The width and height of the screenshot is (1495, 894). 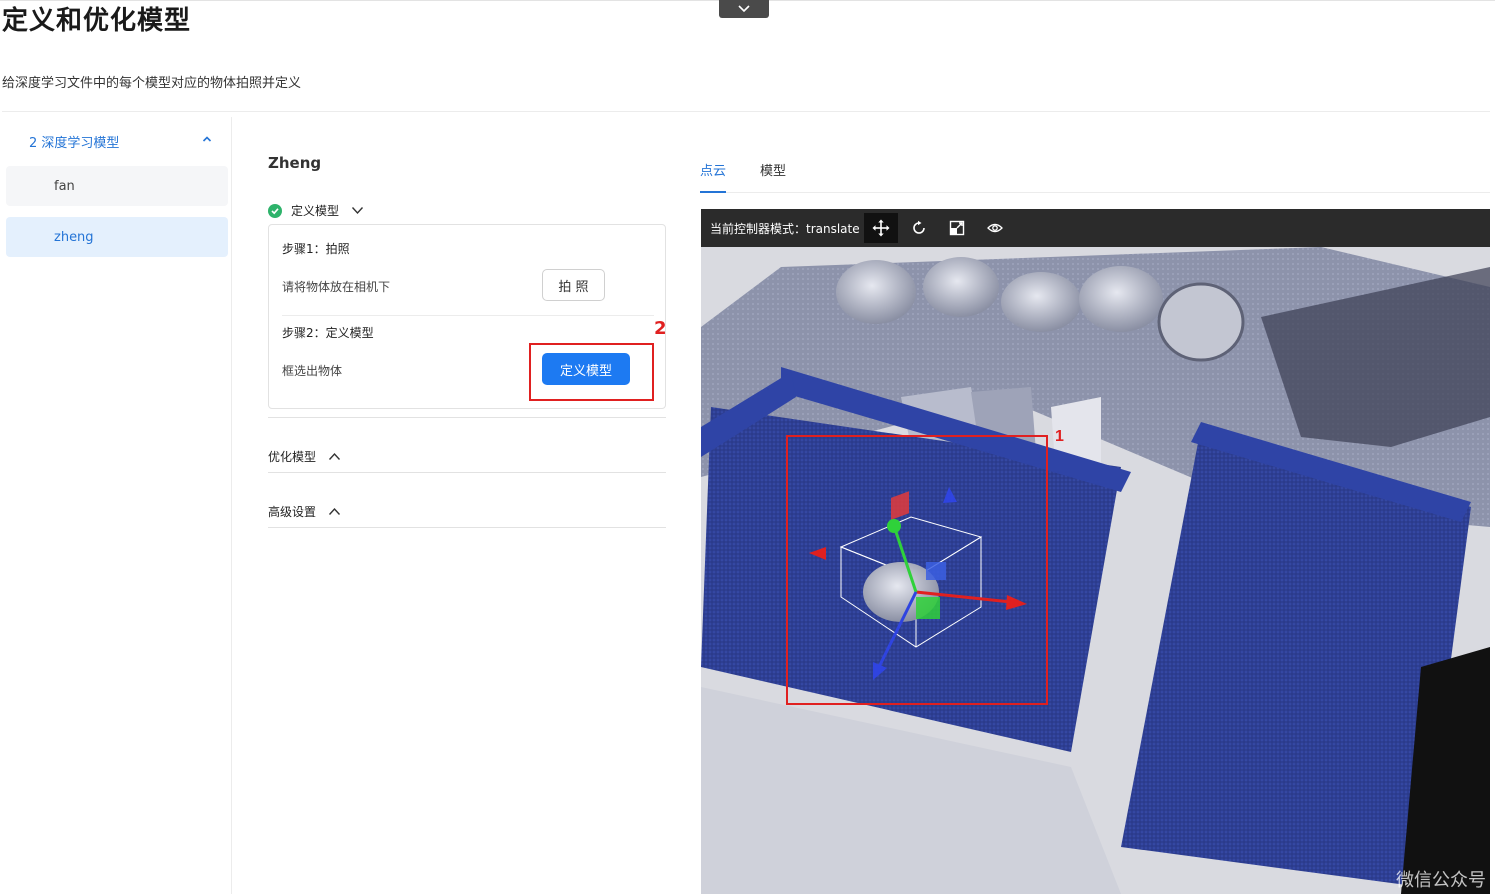 What do you see at coordinates (1095, 176) in the screenshot?
I see `viewer-tabs: 点云 模型` at bounding box center [1095, 176].